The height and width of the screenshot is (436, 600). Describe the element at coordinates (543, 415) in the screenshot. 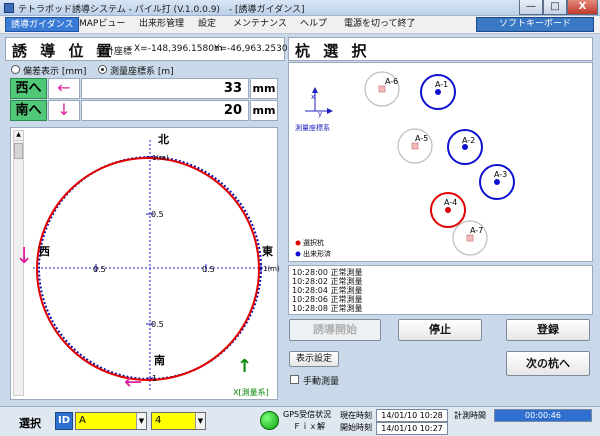

I see `elapsed-value: 00:00:46` at that location.